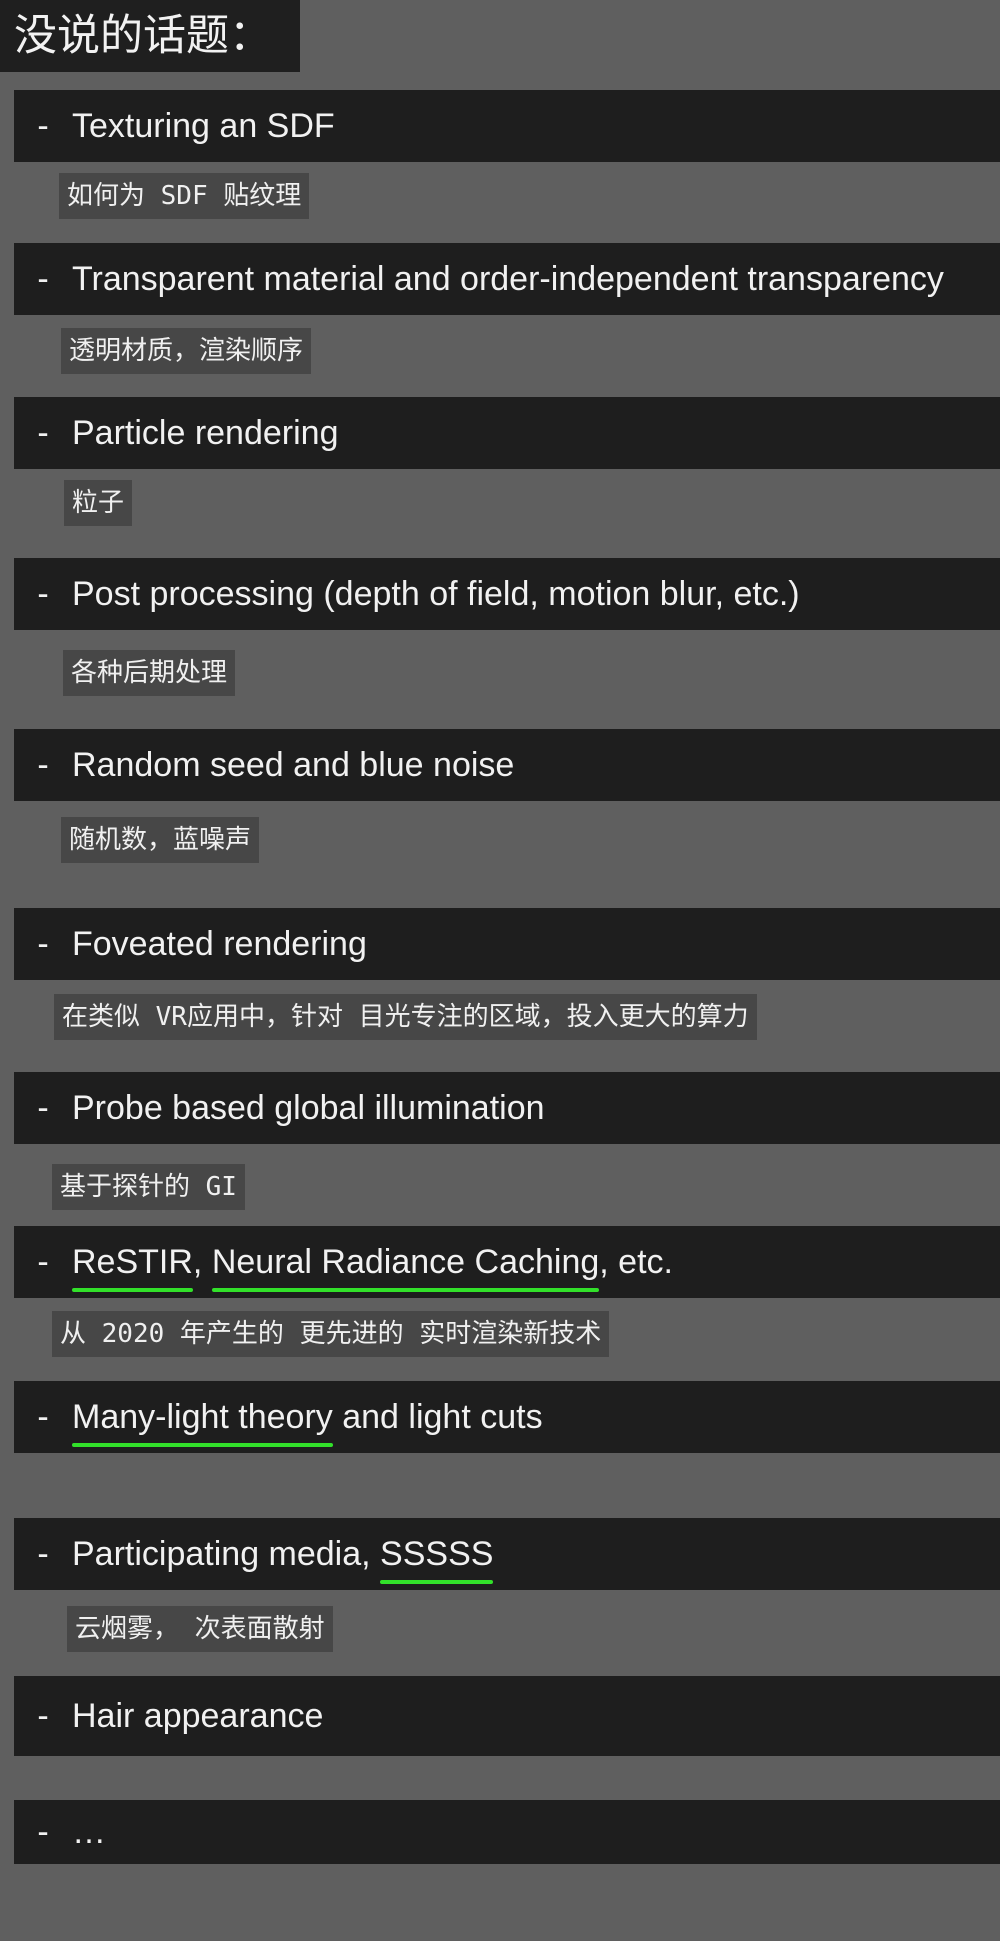 This screenshot has width=1000, height=1941. I want to click on topic-text: Hair appearance, so click(197, 1716).